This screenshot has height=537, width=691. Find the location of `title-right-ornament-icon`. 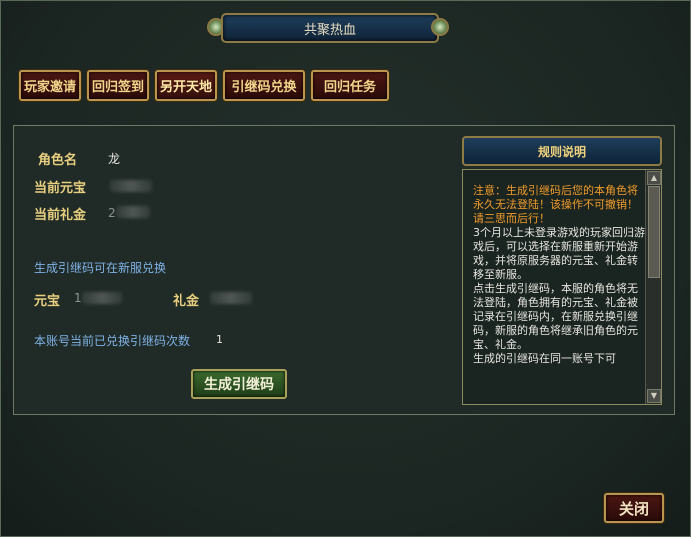

title-right-ornament-icon is located at coordinates (440, 27).